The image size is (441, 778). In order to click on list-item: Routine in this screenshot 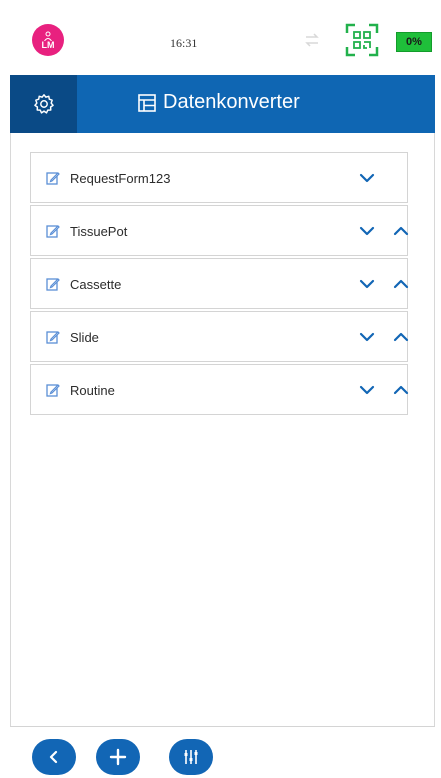, I will do `click(220, 389)`.